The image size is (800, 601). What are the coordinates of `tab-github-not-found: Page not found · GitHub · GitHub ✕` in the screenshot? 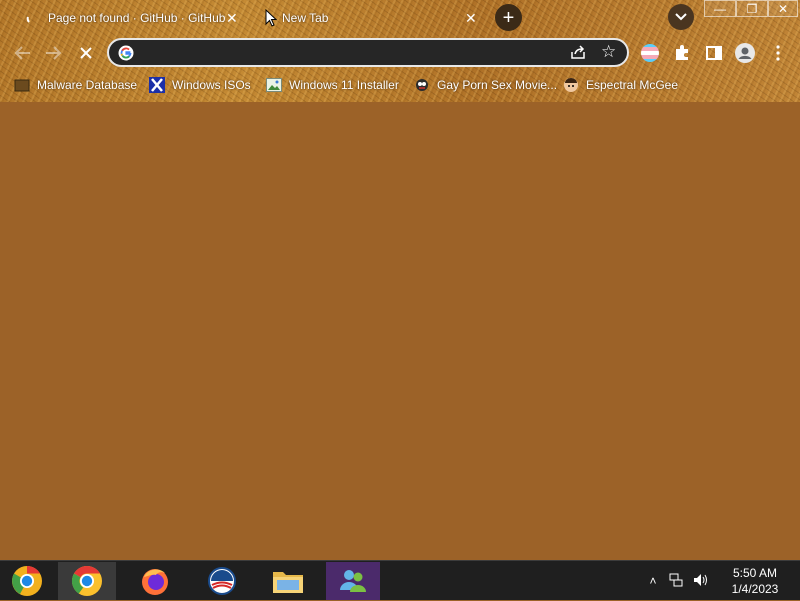 It's located at (135, 18).